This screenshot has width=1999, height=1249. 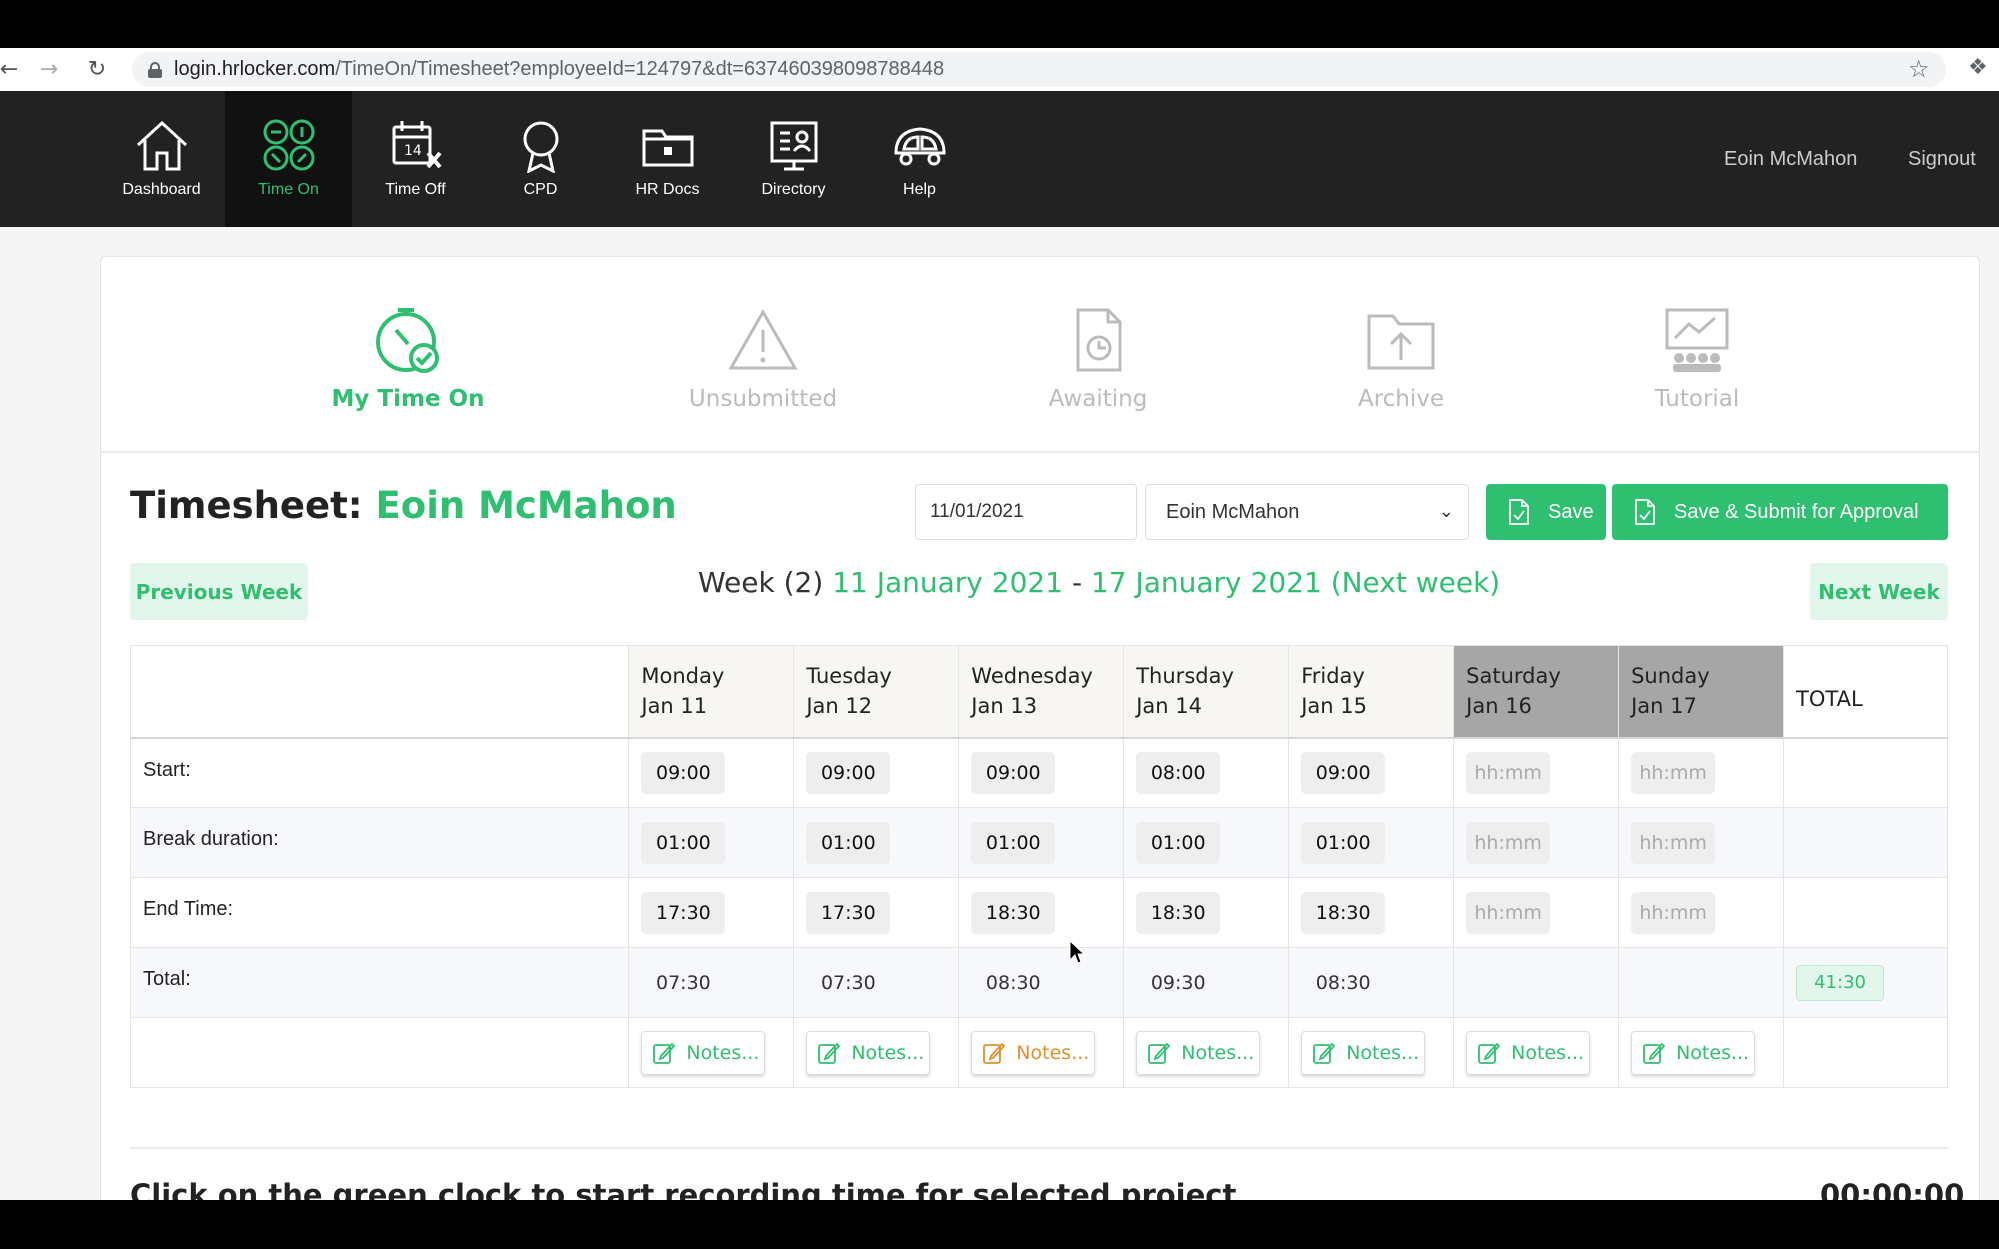 What do you see at coordinates (1004, 706) in the screenshot?
I see `day-date: Jan 13` at bounding box center [1004, 706].